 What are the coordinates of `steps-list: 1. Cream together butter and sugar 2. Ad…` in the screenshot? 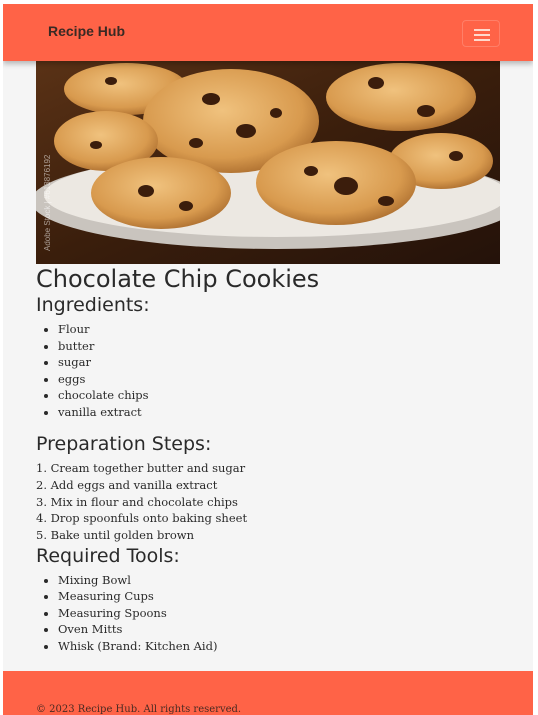 It's located at (268, 502).